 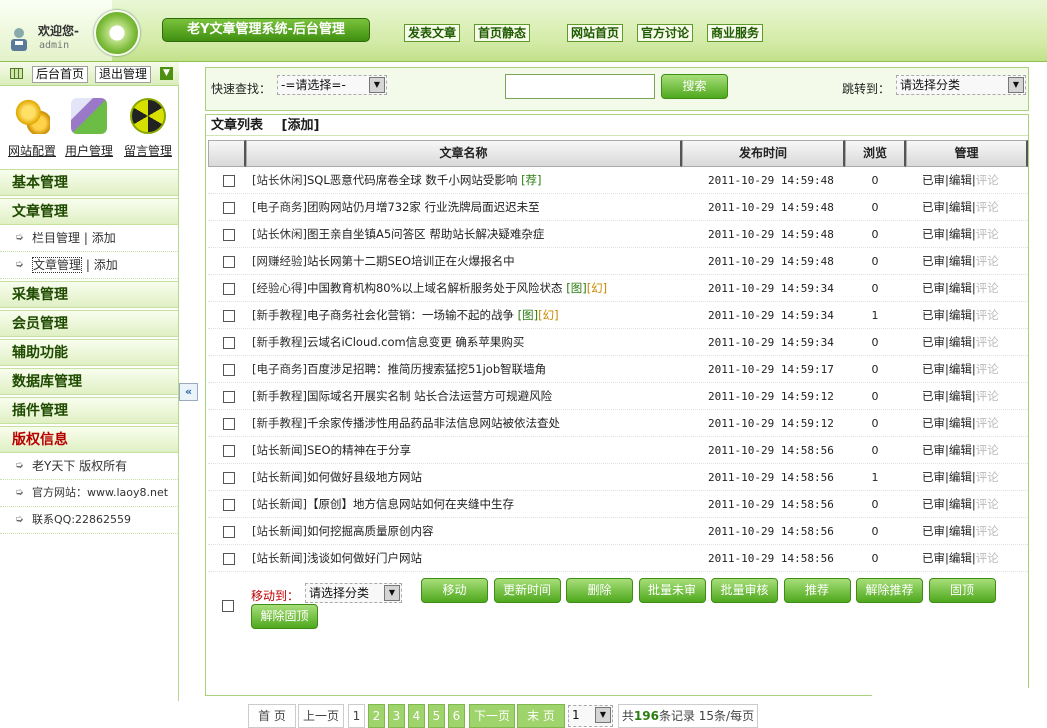 I want to click on page-number: 4, so click(x=416, y=716).